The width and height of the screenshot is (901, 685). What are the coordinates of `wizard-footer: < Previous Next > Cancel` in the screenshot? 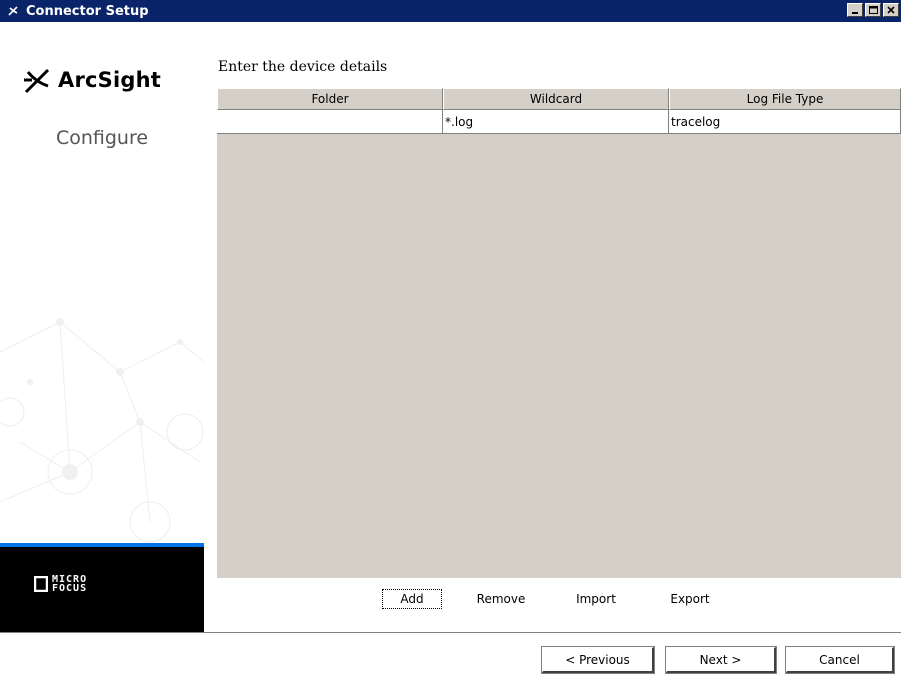 It's located at (450, 659).